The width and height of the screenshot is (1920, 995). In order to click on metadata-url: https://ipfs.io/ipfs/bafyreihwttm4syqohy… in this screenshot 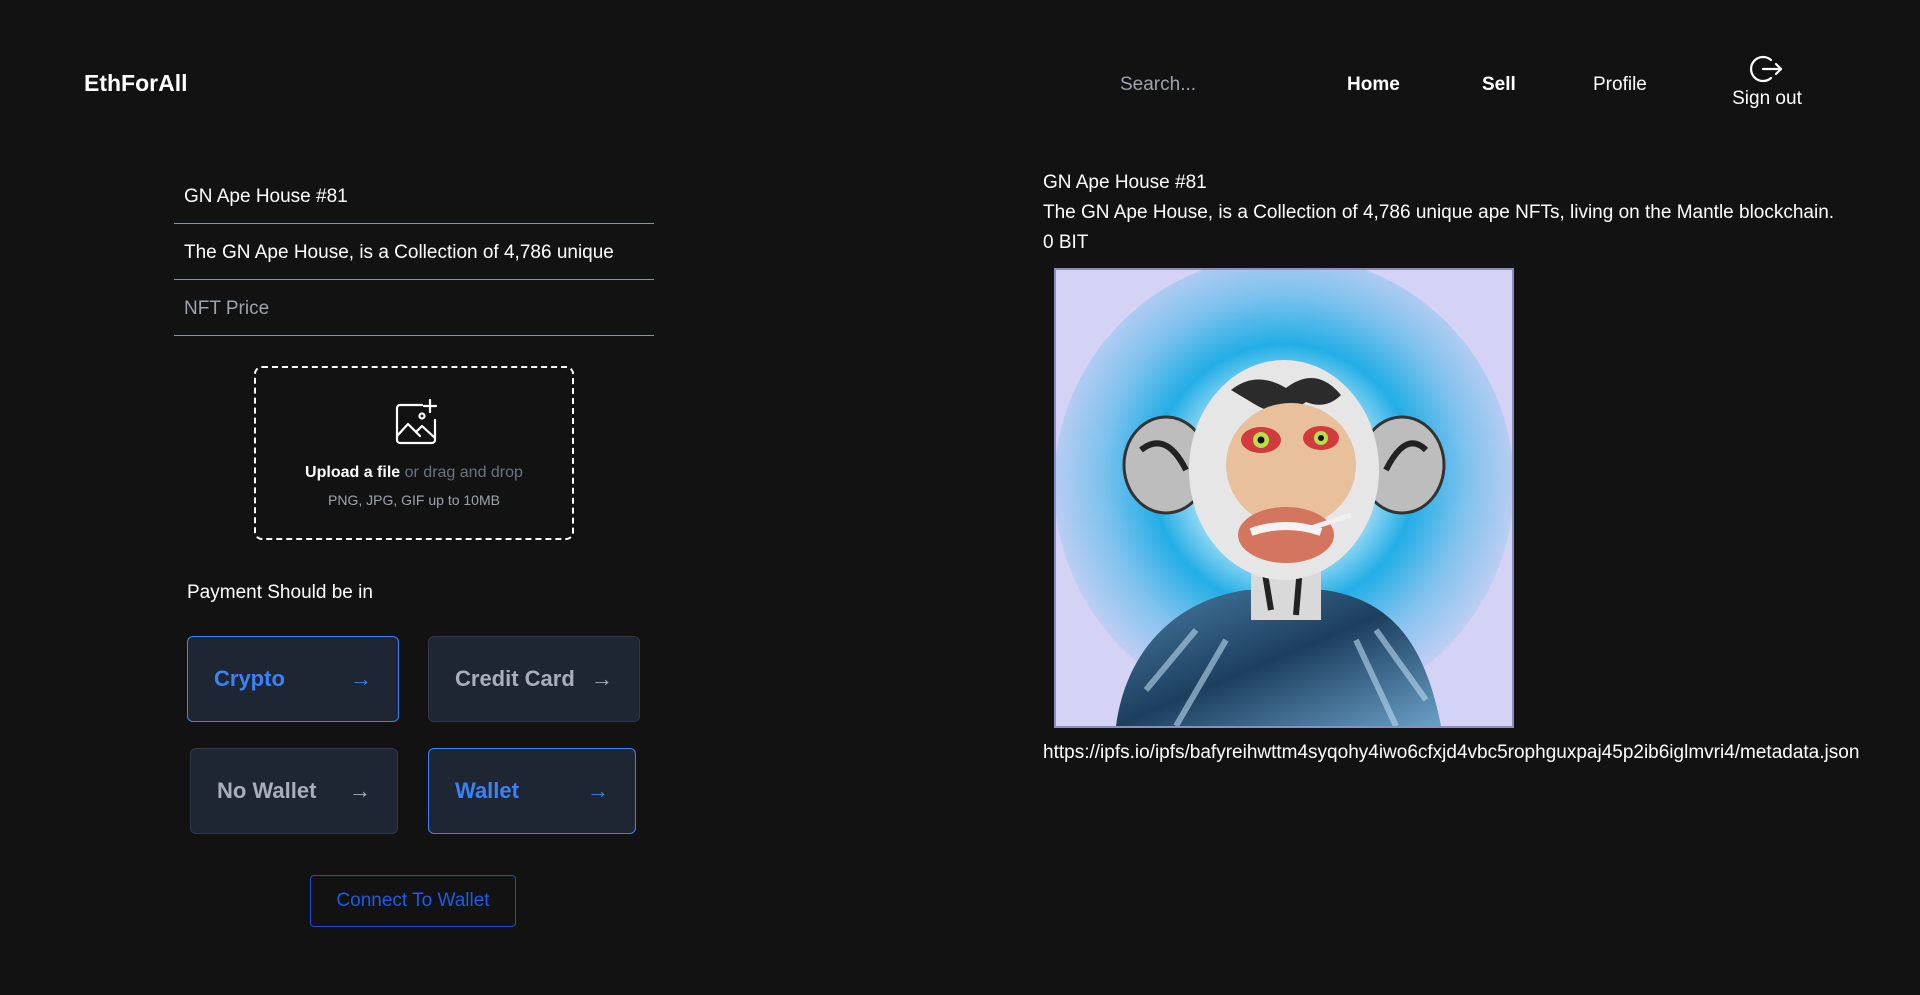, I will do `click(1451, 753)`.